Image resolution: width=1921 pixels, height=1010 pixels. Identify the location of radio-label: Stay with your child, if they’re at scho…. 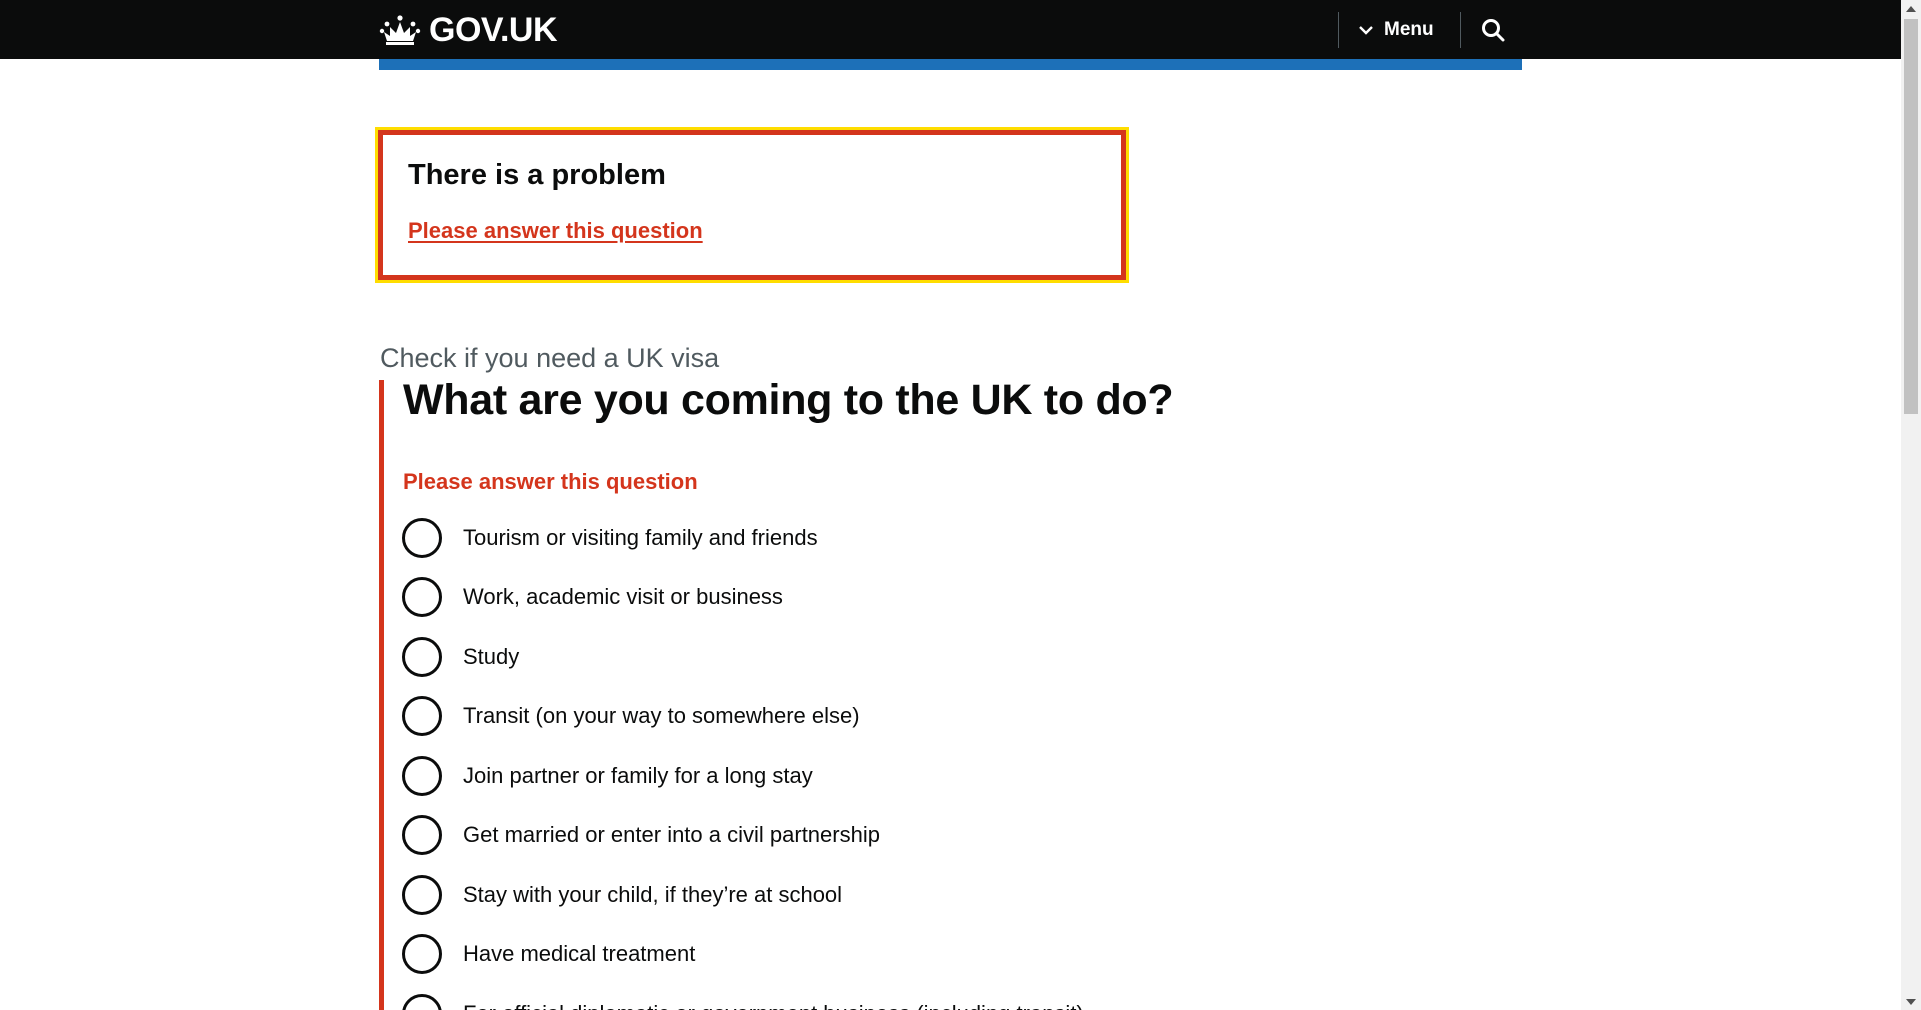
(652, 895).